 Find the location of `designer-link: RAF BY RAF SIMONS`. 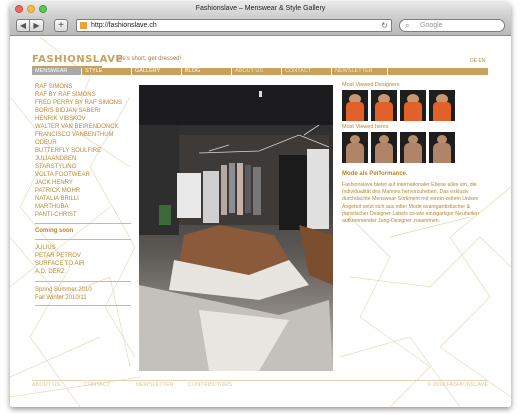

designer-link: RAF BY RAF SIMONS is located at coordinates (85, 95).